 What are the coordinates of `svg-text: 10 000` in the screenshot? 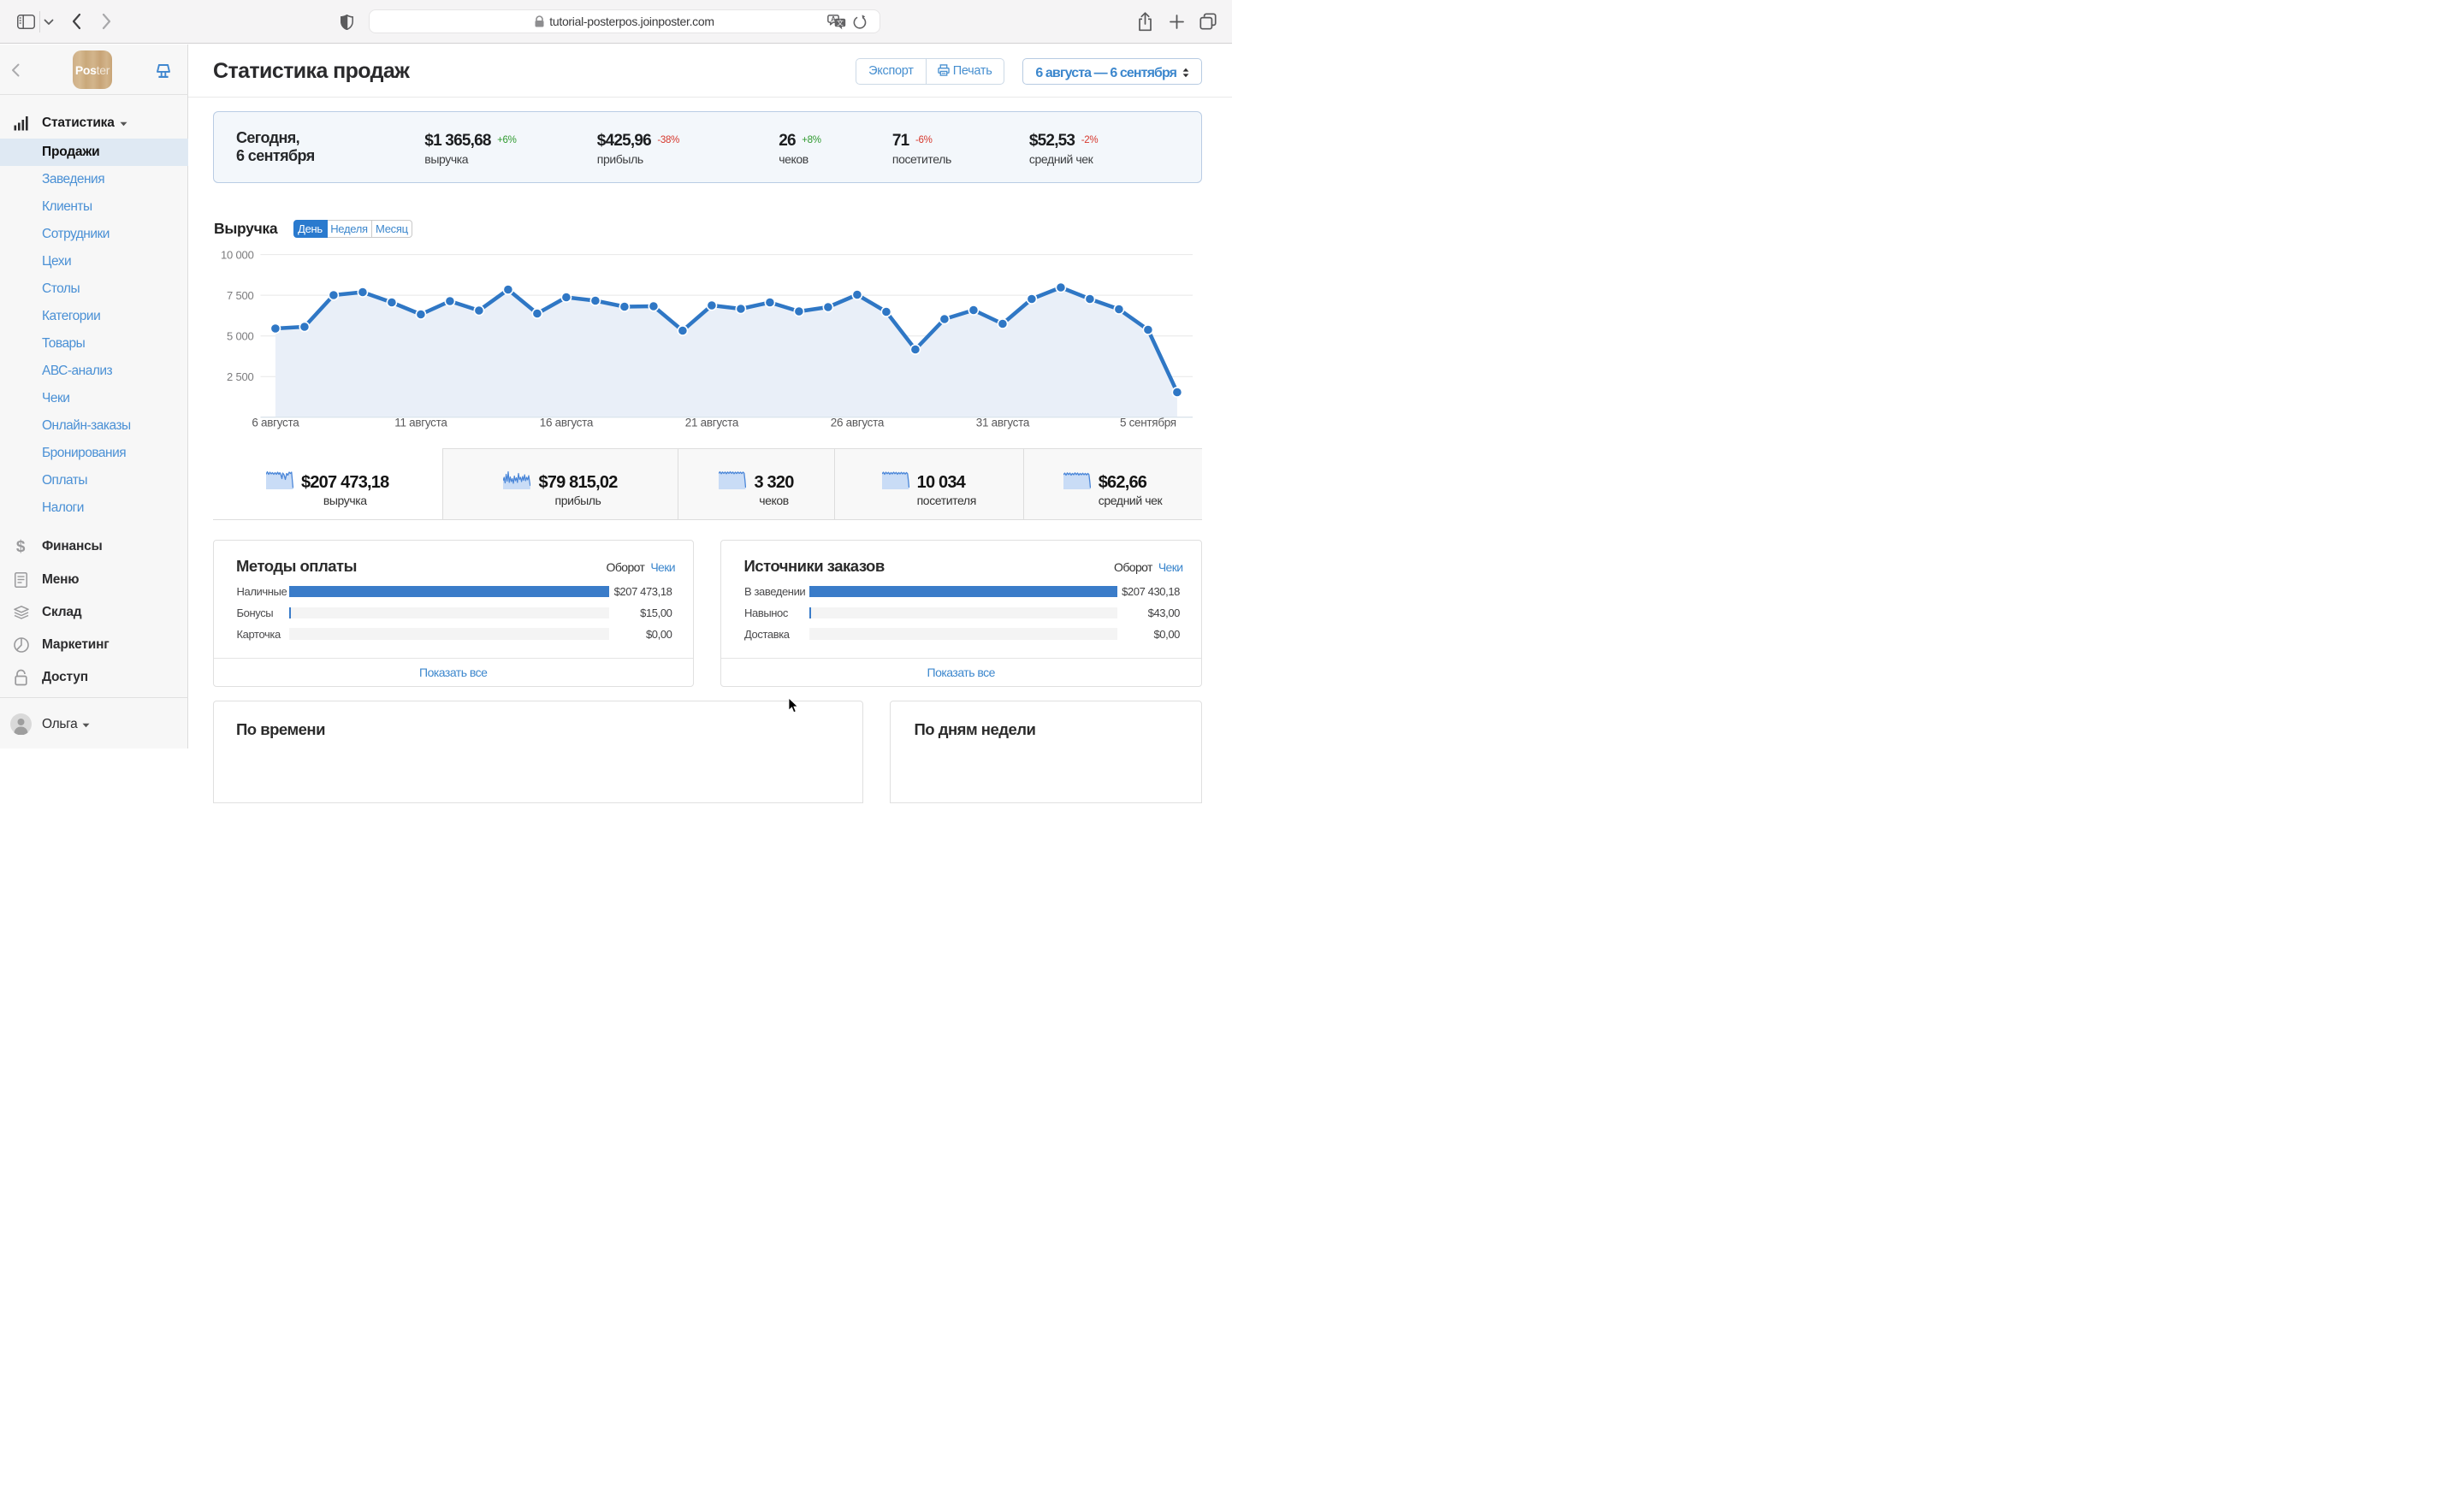 It's located at (237, 254).